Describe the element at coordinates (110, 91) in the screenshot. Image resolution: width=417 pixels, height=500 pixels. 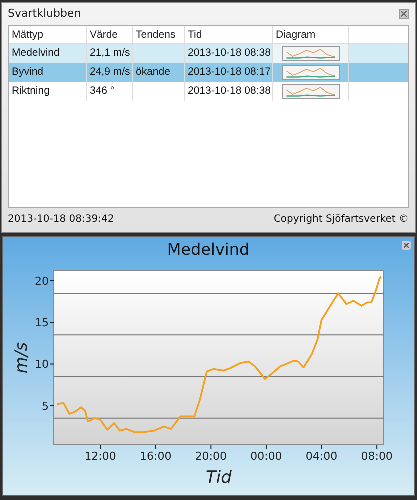
I see `table-cell: 346 °` at that location.